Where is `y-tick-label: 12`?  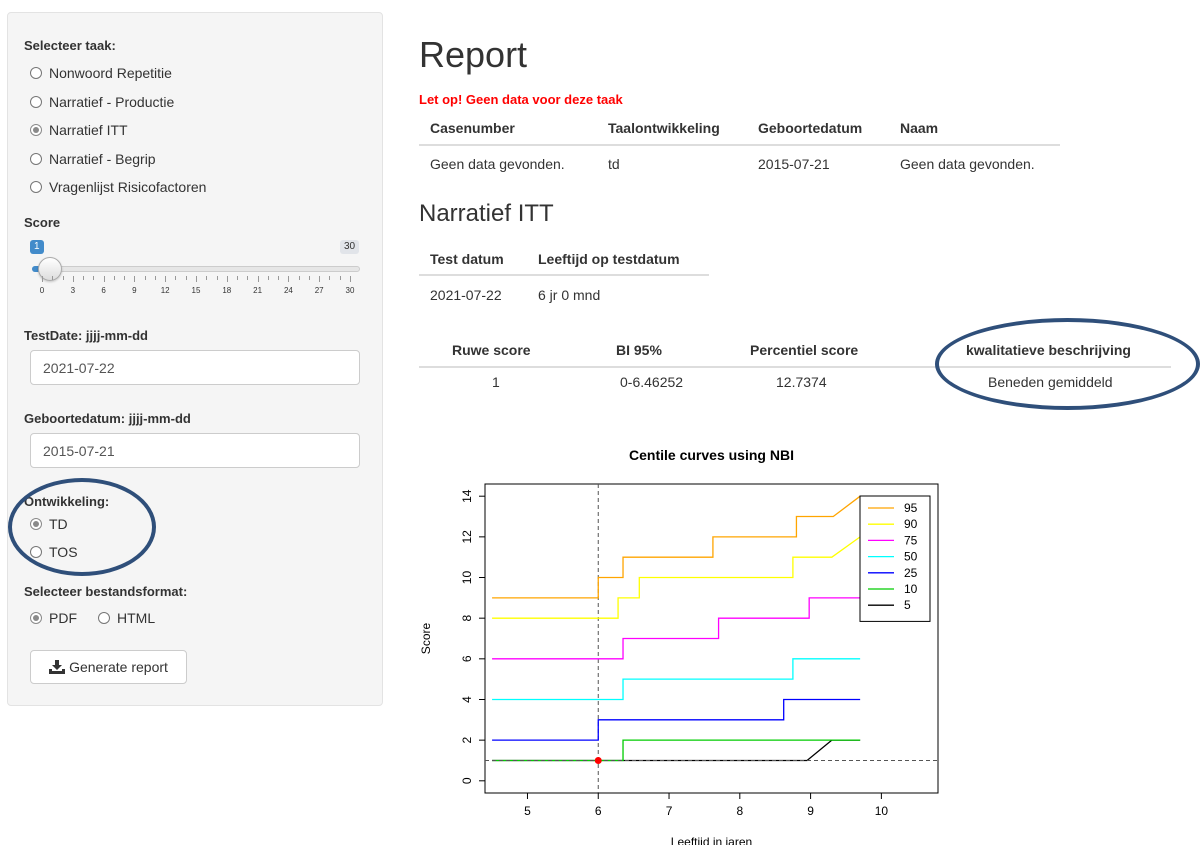 y-tick-label: 12 is located at coordinates (467, 537).